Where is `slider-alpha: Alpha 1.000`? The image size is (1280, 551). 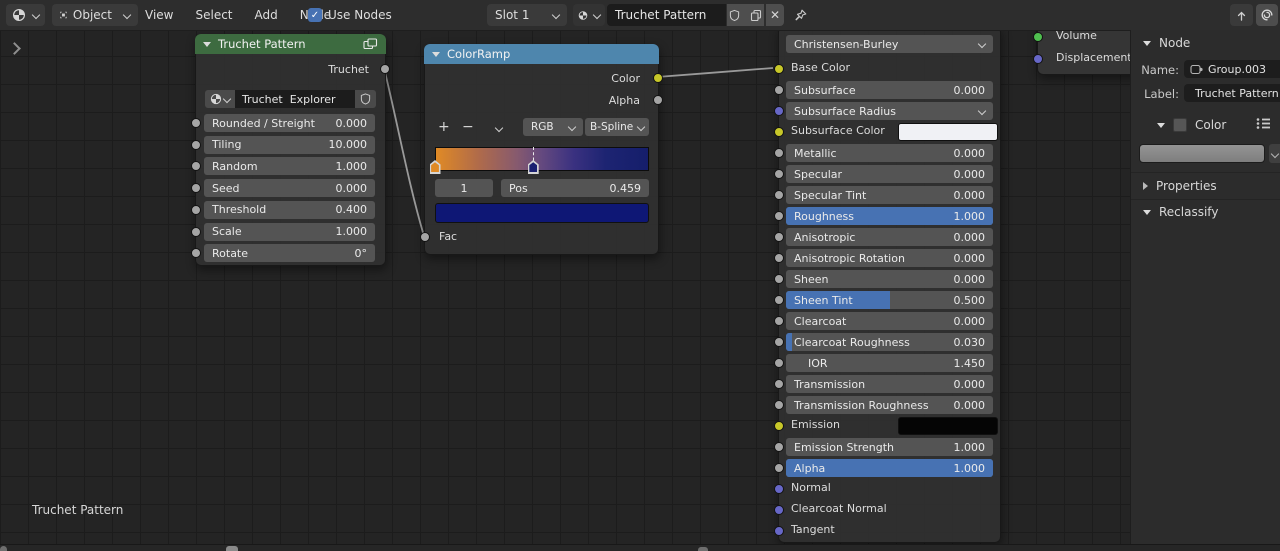
slider-alpha: Alpha 1.000 is located at coordinates (889, 468).